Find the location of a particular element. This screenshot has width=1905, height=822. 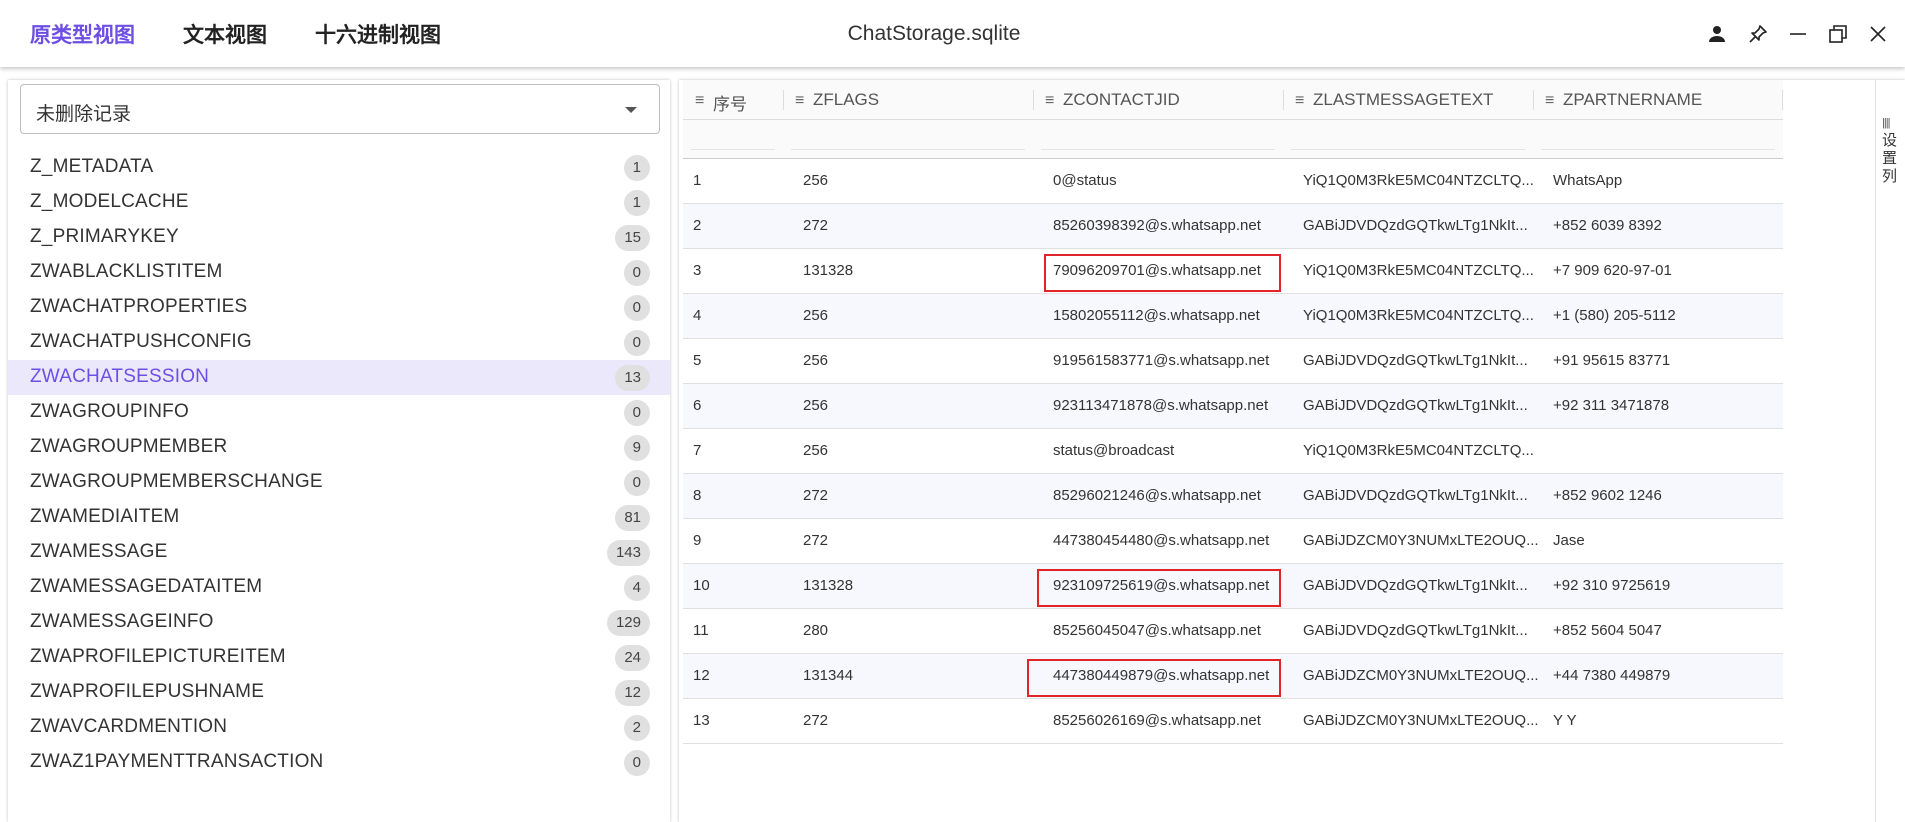

record-count-badge: 13 is located at coordinates (632, 378).